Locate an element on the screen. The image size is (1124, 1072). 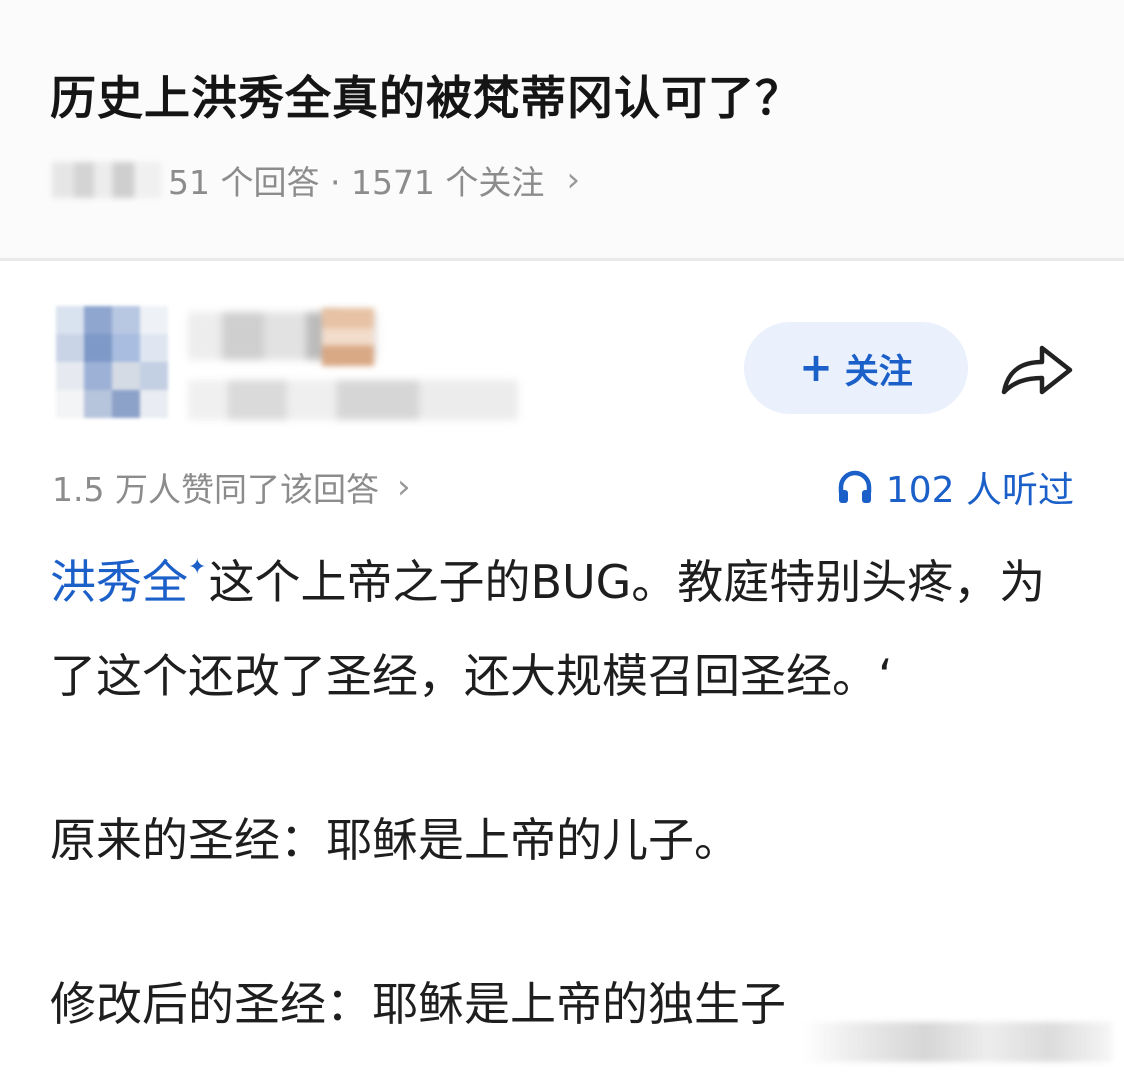
author-bio is located at coordinates (353, 400).